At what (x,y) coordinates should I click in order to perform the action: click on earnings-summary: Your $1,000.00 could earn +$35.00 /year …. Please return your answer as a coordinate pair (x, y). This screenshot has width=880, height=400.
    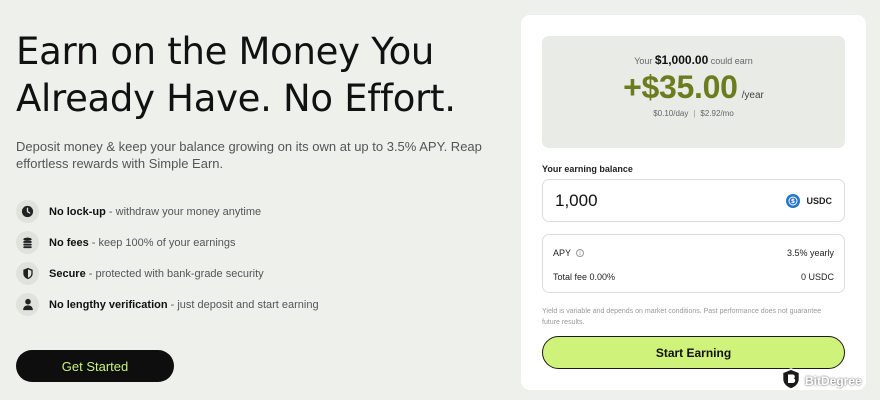
    Looking at the image, I should click on (693, 92).